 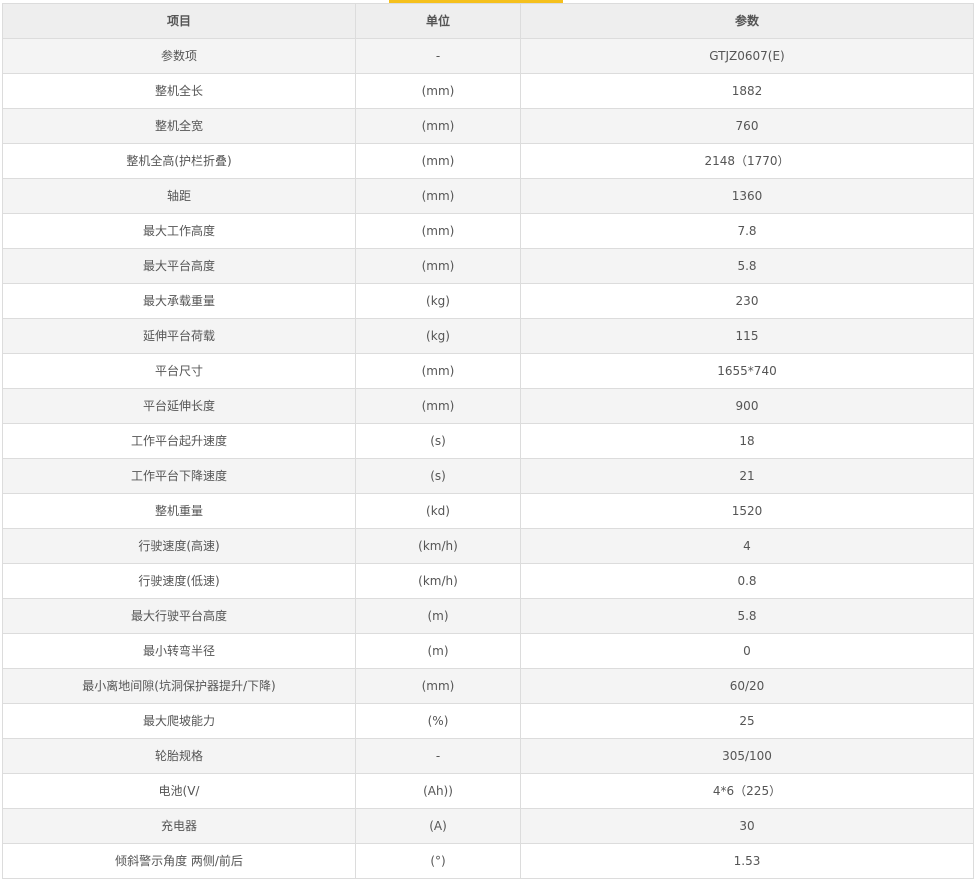 I want to click on cell-value: GTJZ0607(E), so click(x=747, y=56).